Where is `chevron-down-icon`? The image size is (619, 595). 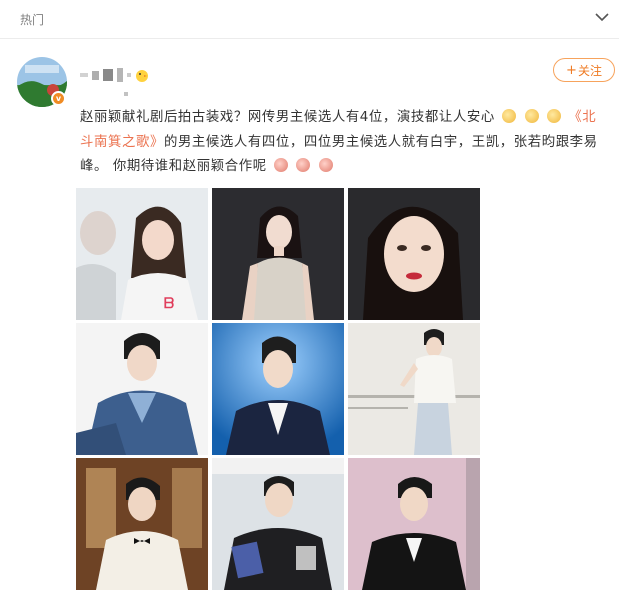 chevron-down-icon is located at coordinates (602, 17).